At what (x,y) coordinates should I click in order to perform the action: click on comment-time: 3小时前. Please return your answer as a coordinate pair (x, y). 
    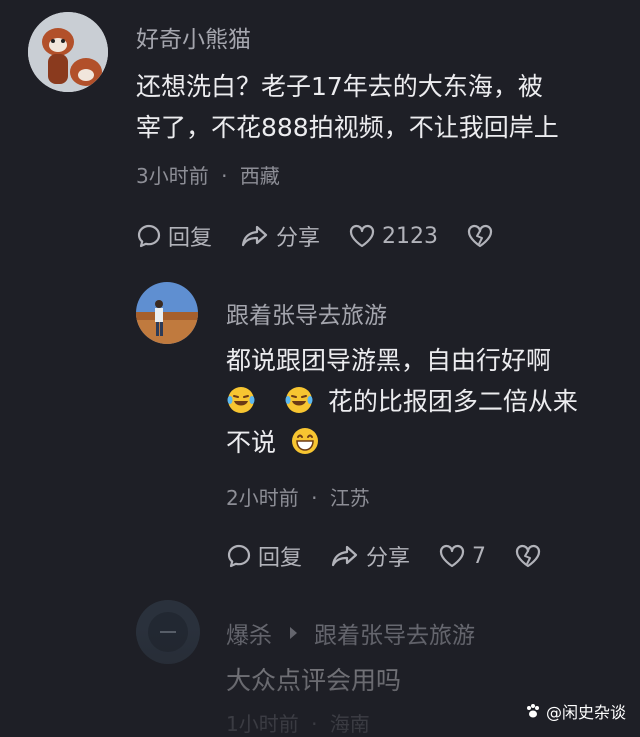
    Looking at the image, I should click on (172, 176).